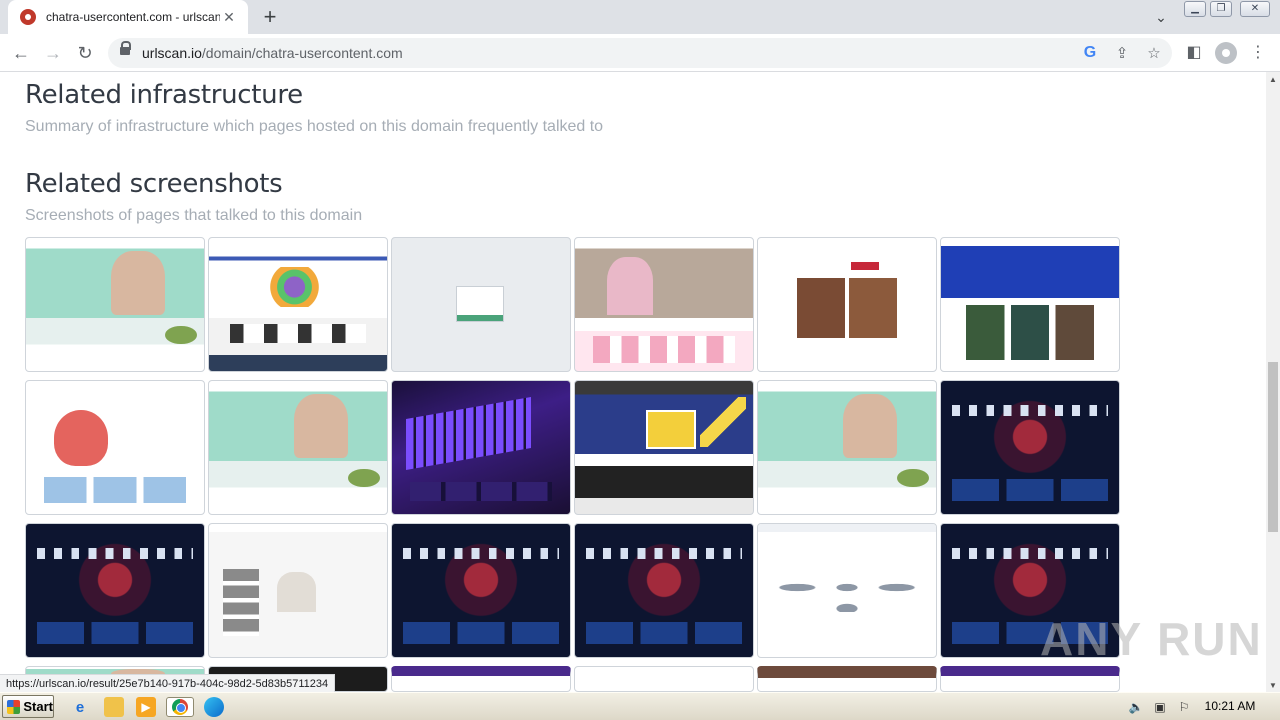  What do you see at coordinates (1221, 9) in the screenshot?
I see `maximize-button: ❐` at bounding box center [1221, 9].